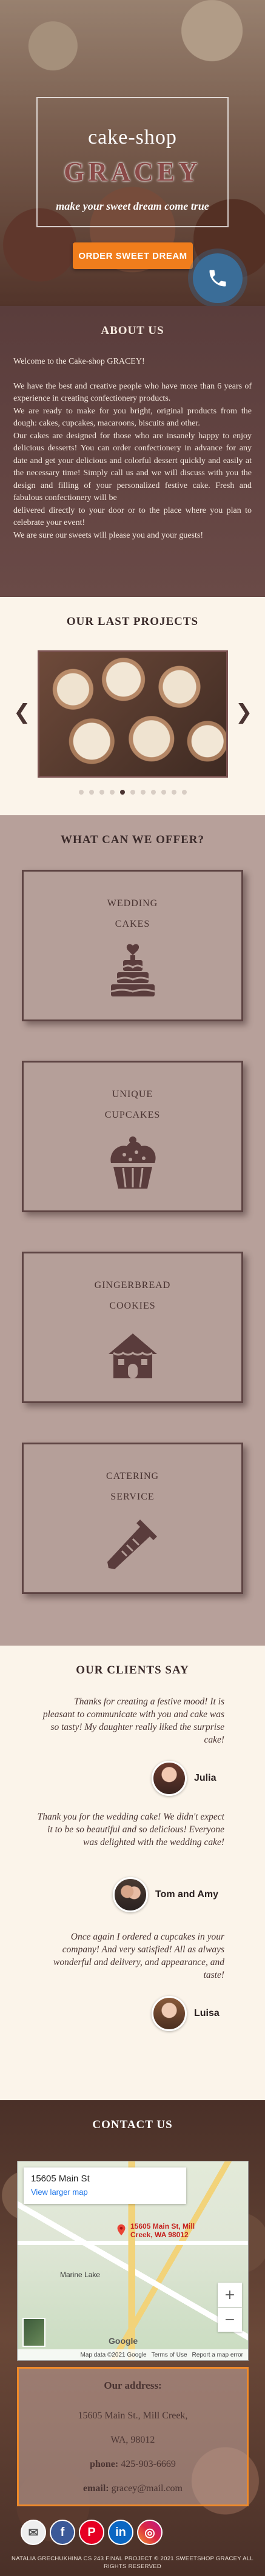 The width and height of the screenshot is (265, 2576). Describe the element at coordinates (148, 2488) in the screenshot. I see `email-value: gracey@mail.com` at that location.